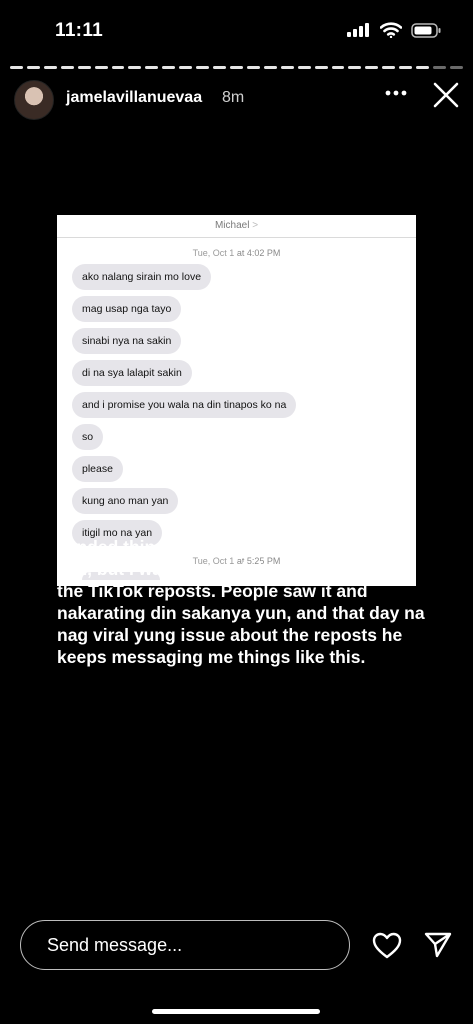 Image resolution: width=473 pixels, height=1024 pixels. Describe the element at coordinates (236, 312) in the screenshot. I see `message-row: mag usap nga tayo` at that location.